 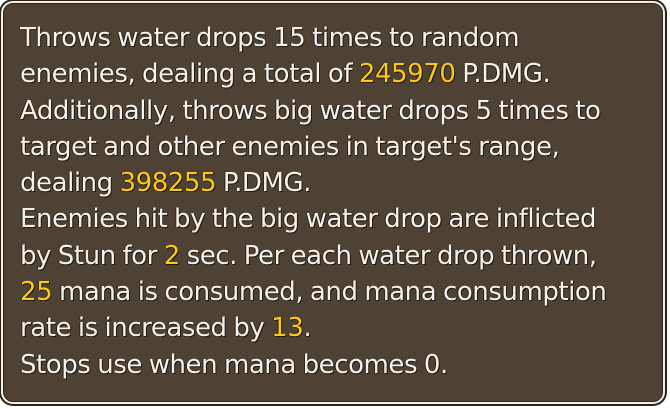 I want to click on description-line-5: dealing 398255 P.DMG., so click(x=340, y=183).